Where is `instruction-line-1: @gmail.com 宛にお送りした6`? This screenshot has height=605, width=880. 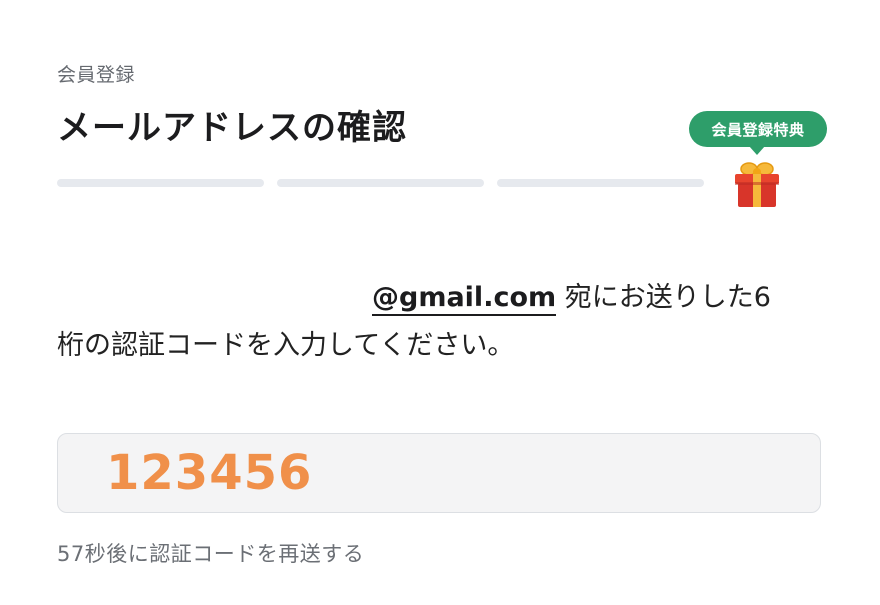 instruction-line-1: @gmail.com 宛にお送りした6 is located at coordinates (447, 298).